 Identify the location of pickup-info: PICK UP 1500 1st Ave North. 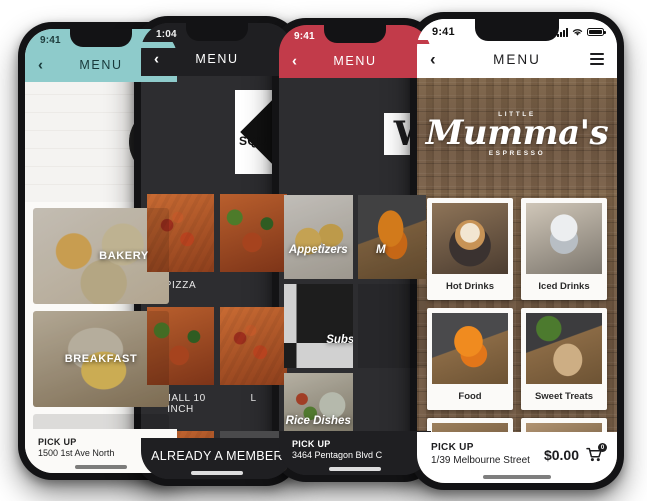
(76, 448).